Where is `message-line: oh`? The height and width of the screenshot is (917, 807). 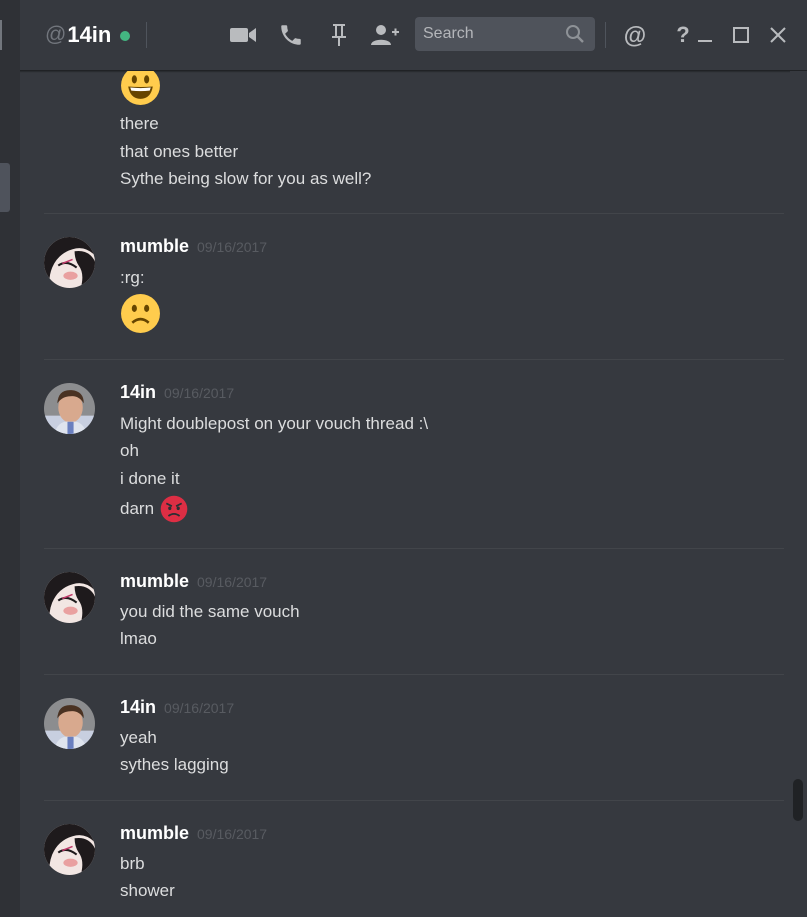 message-line: oh is located at coordinates (129, 450).